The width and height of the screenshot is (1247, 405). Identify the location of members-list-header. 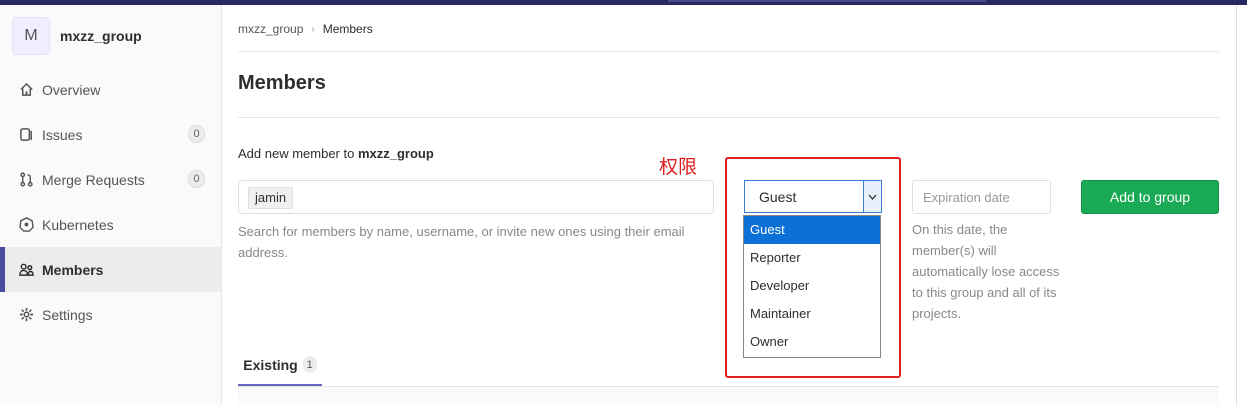
(728, 396).